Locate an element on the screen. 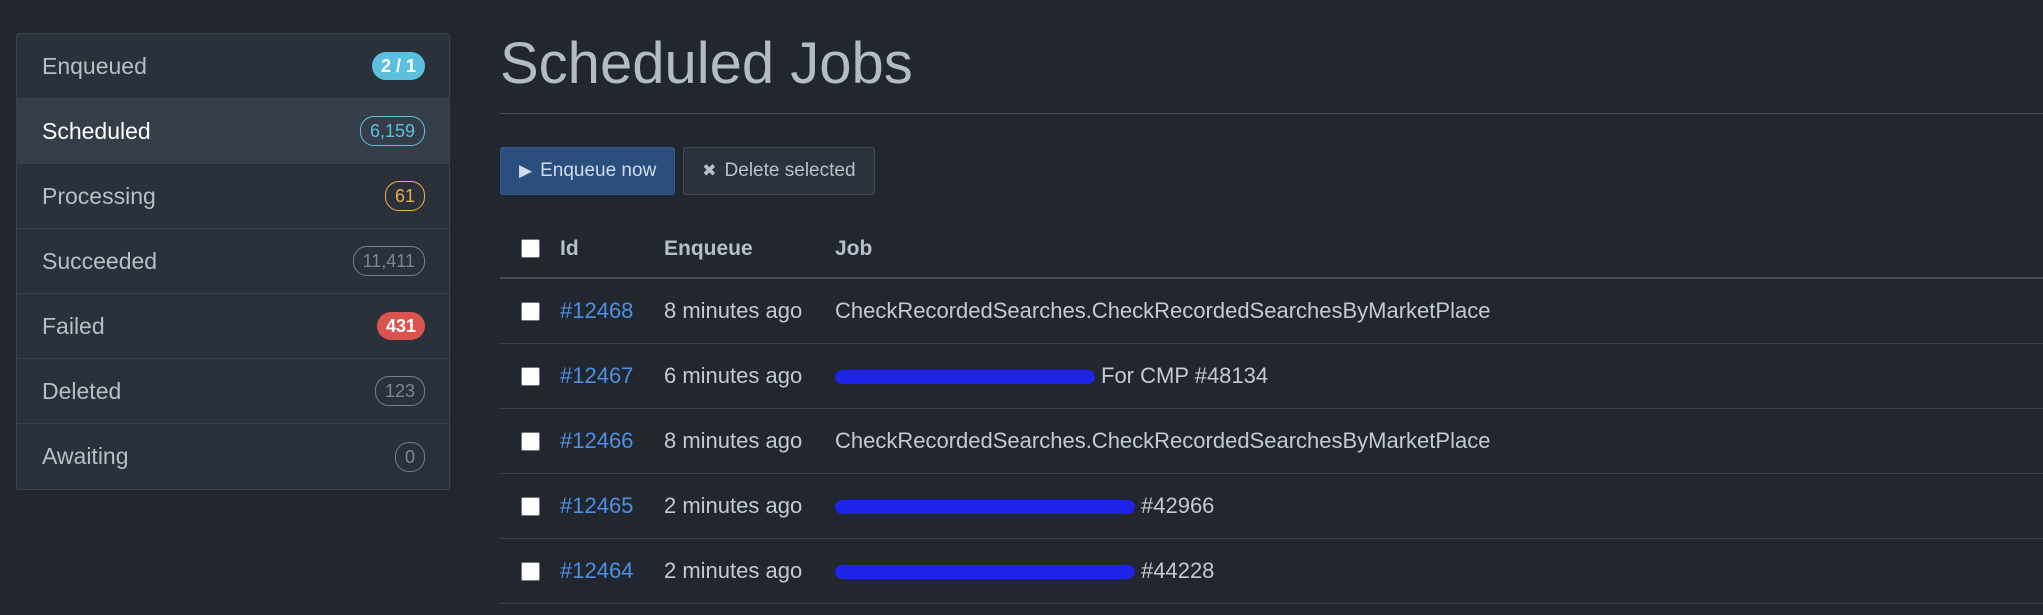 The width and height of the screenshot is (2043, 615). sidebar-item-enqueued: Enqueued 2 / 1 is located at coordinates (233, 66).